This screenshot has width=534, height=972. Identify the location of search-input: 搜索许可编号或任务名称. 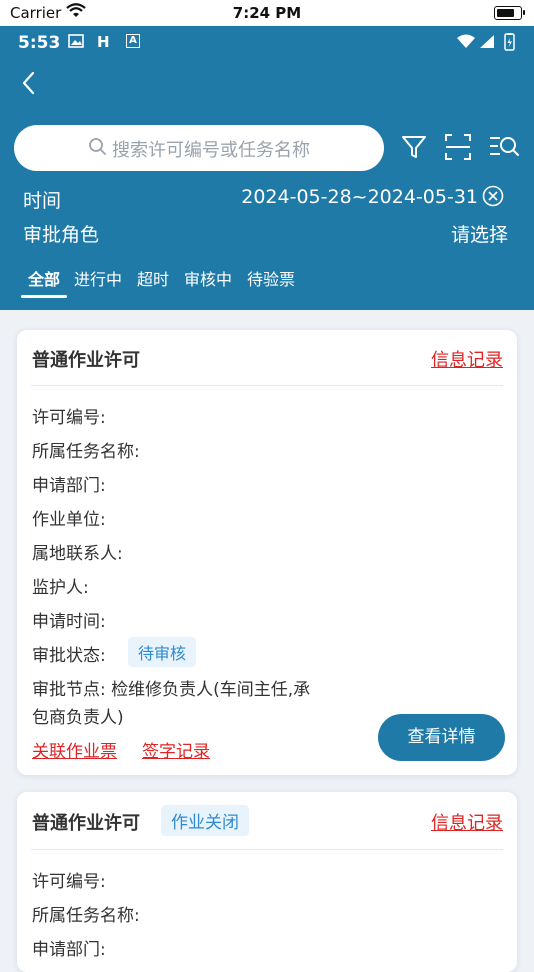
(199, 148).